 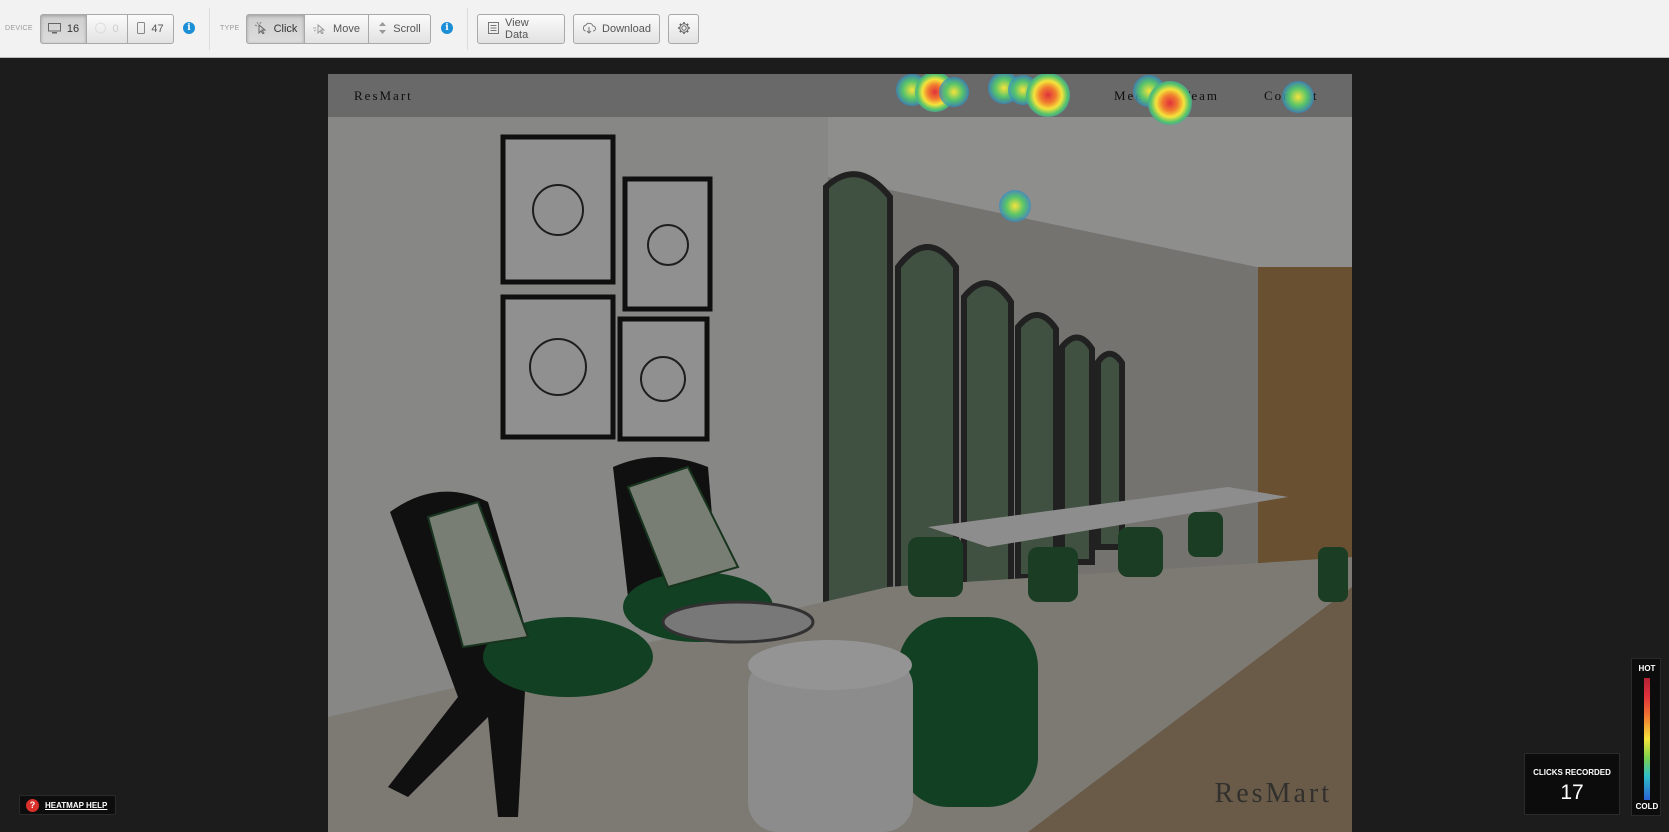 What do you see at coordinates (115, 29) in the screenshot?
I see `device-tablet-count: 0` at bounding box center [115, 29].